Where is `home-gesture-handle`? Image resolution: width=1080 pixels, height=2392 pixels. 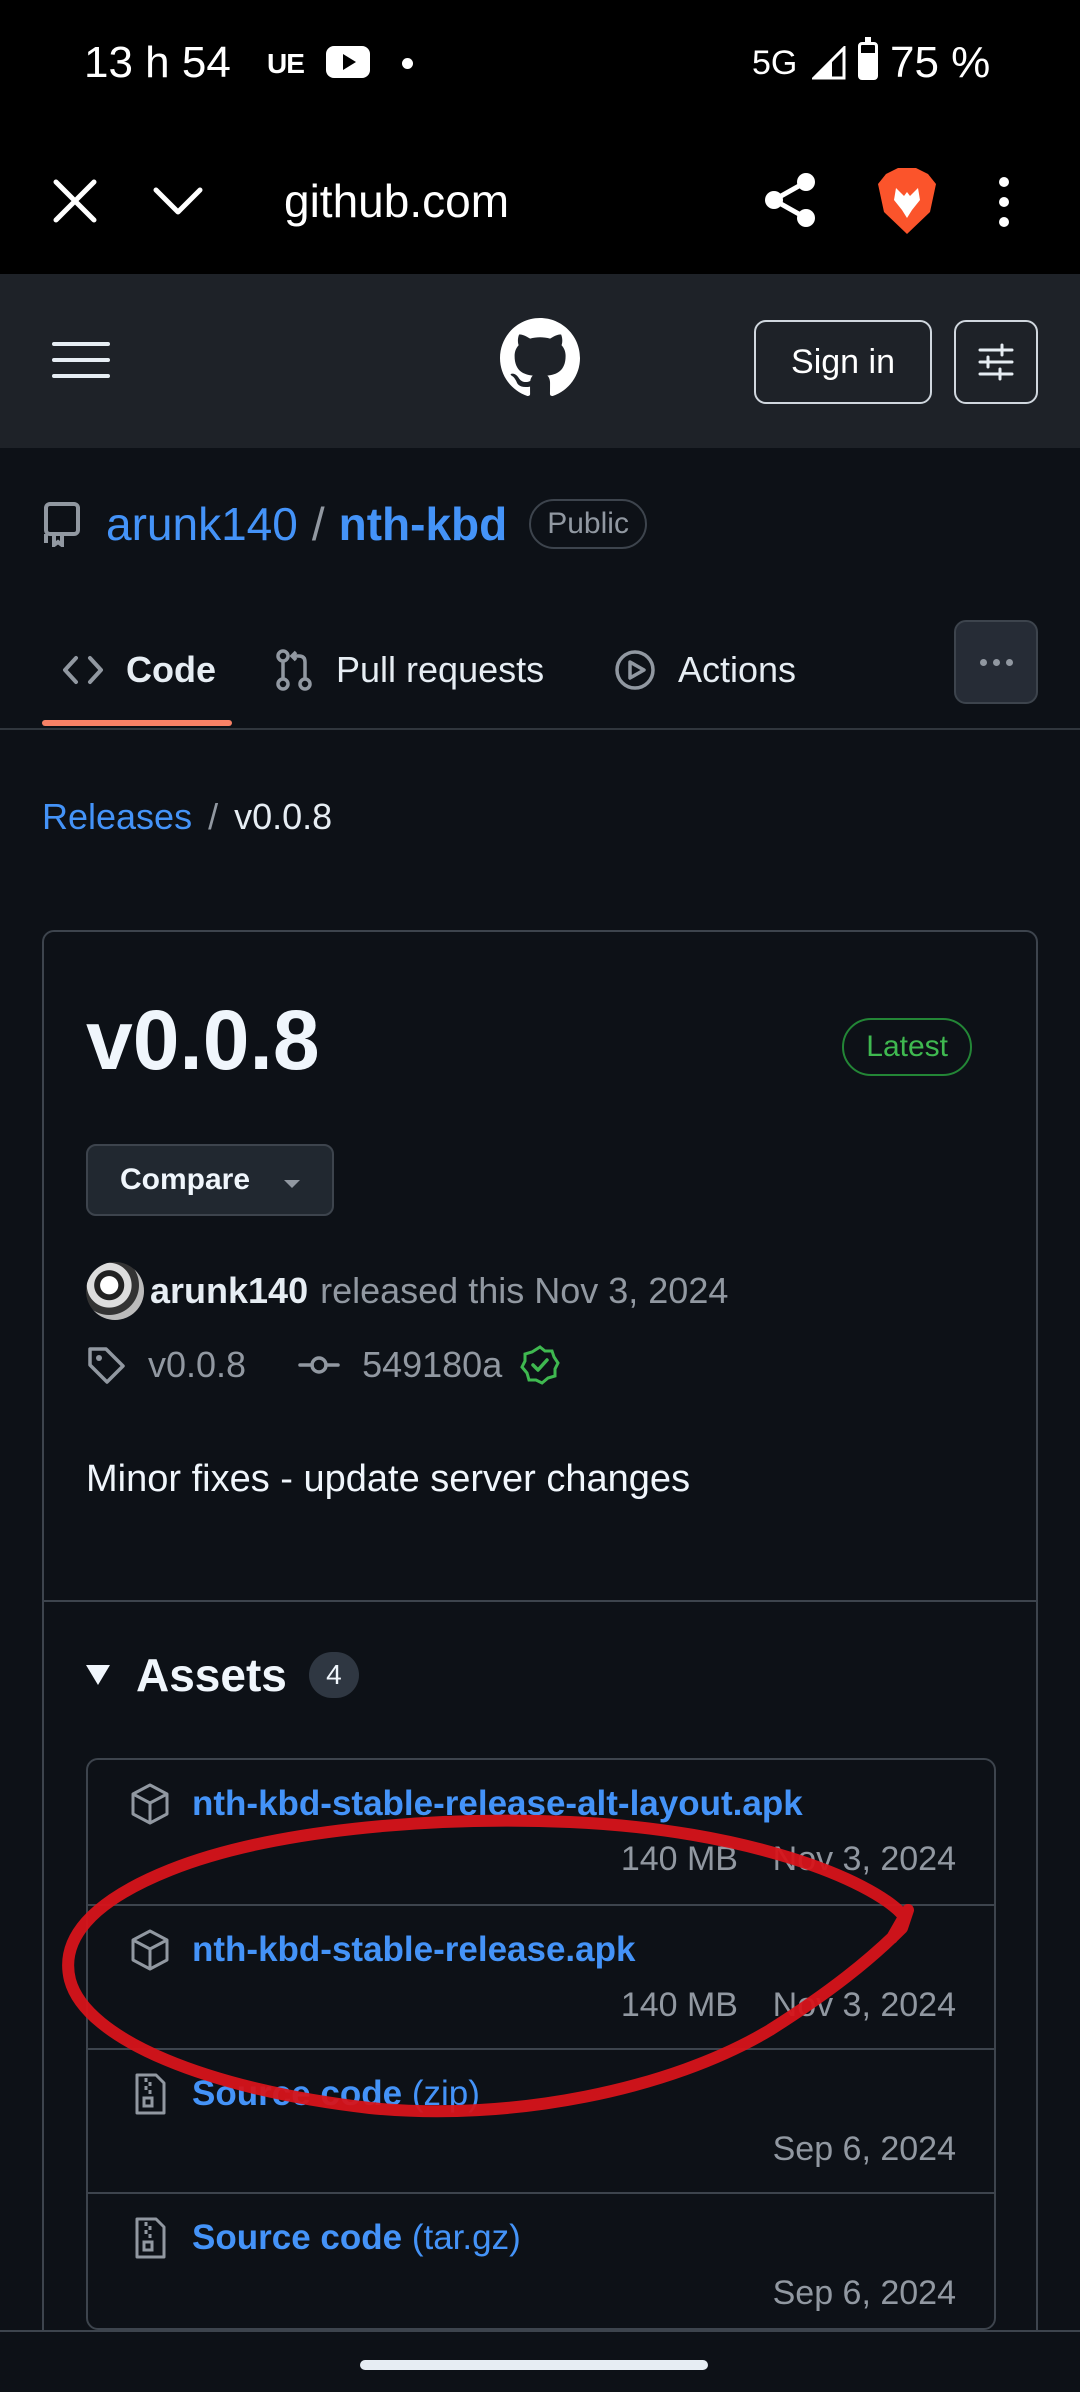
home-gesture-handle is located at coordinates (534, 2365).